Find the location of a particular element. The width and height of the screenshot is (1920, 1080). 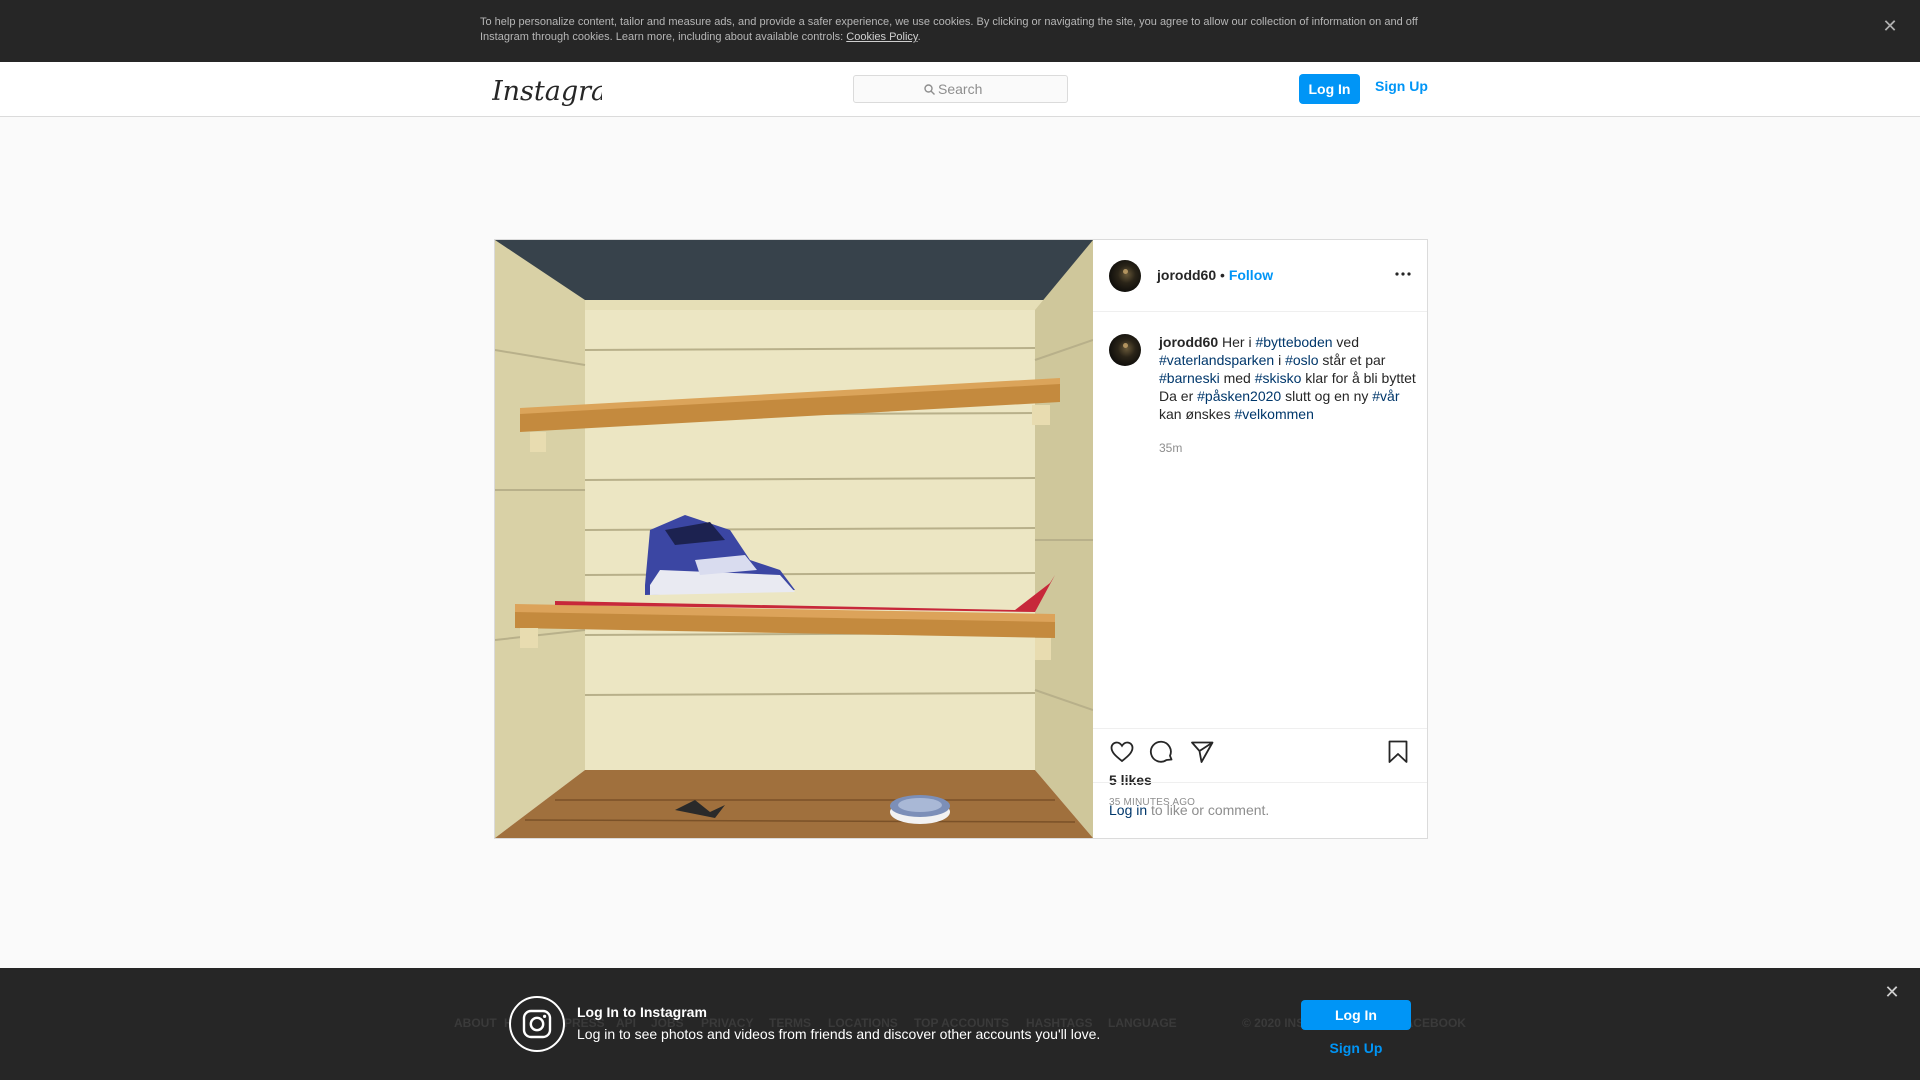

login-prompt-title: Log In to Instagram is located at coordinates (642, 1012).